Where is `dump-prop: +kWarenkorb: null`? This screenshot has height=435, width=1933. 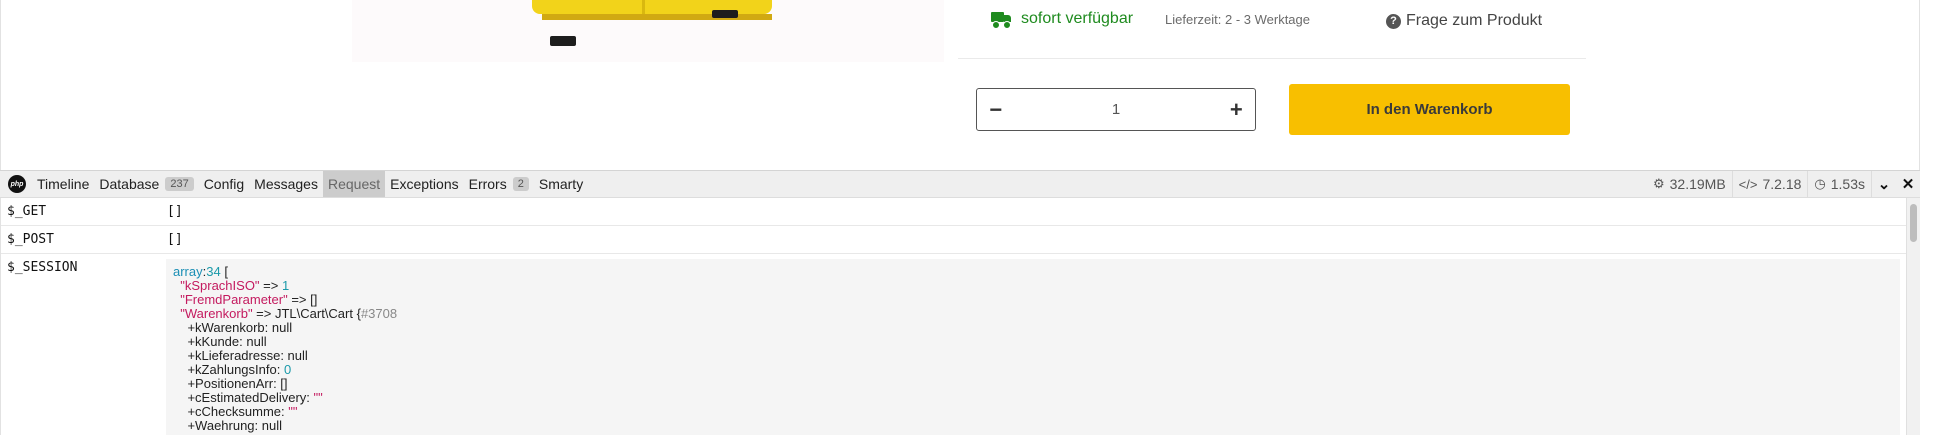 dump-prop: +kWarenkorb: null is located at coordinates (240, 327).